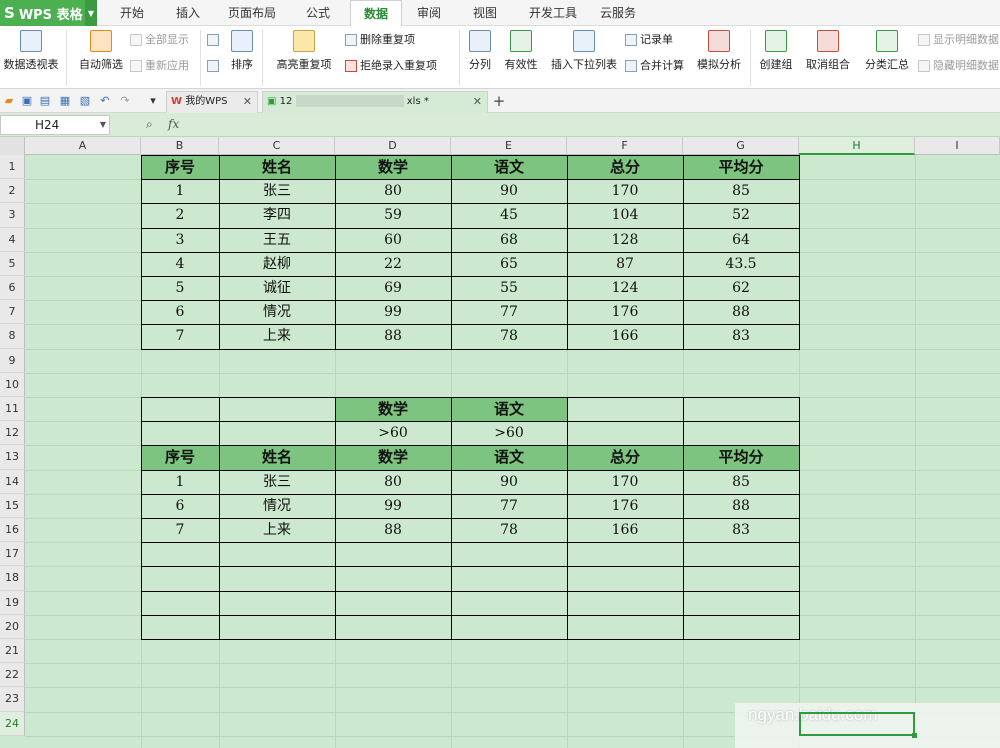  What do you see at coordinates (477, 102) in the screenshot?
I see `close-icon: ✕` at bounding box center [477, 102].